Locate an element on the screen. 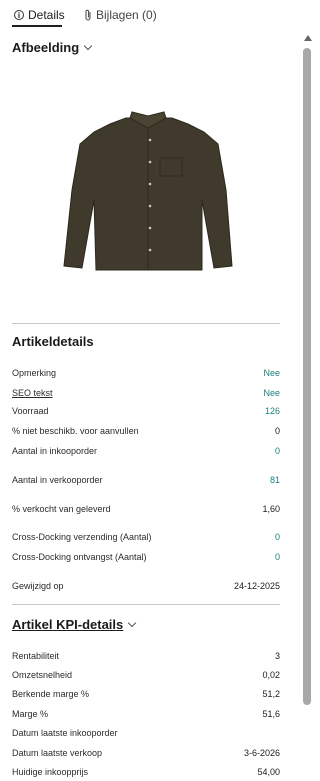 Image resolution: width=320 pixels, height=781 pixels. tab-attachments: Bijlagen (0) is located at coordinates (120, 15).